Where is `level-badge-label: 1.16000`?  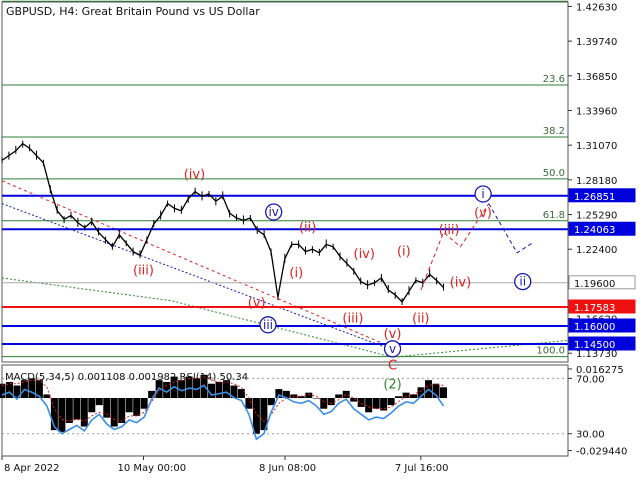
level-badge-label: 1.16000 is located at coordinates (594, 327).